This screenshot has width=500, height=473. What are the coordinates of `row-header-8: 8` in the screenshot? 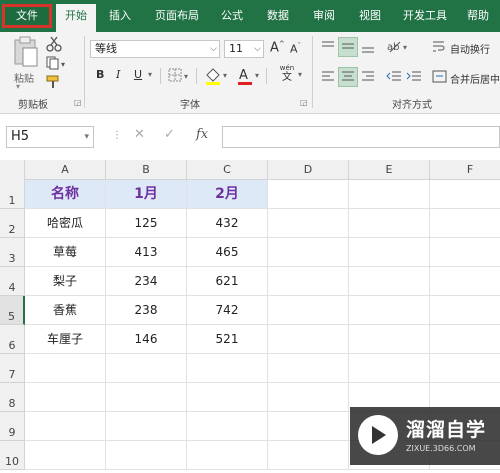 It's located at (12, 397).